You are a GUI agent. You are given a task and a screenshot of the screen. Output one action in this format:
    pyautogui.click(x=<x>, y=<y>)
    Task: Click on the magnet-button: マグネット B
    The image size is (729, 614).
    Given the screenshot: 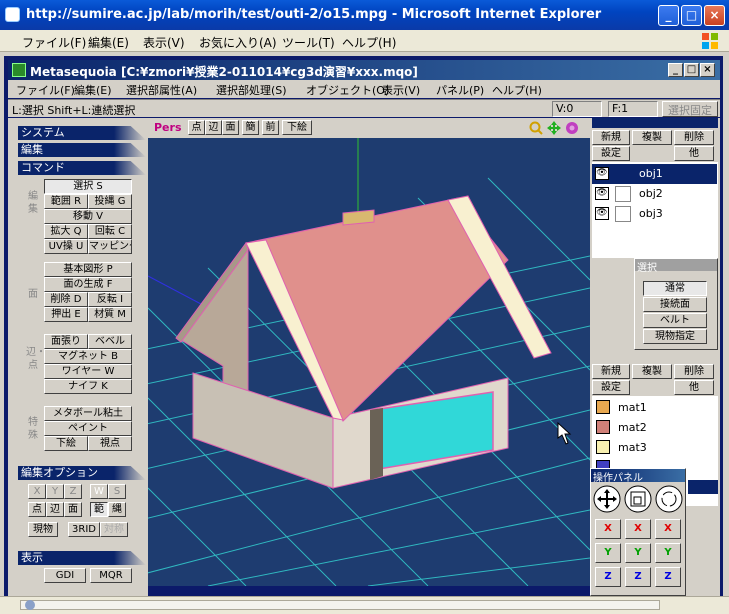 What is the action you would take?
    pyautogui.click(x=88, y=356)
    